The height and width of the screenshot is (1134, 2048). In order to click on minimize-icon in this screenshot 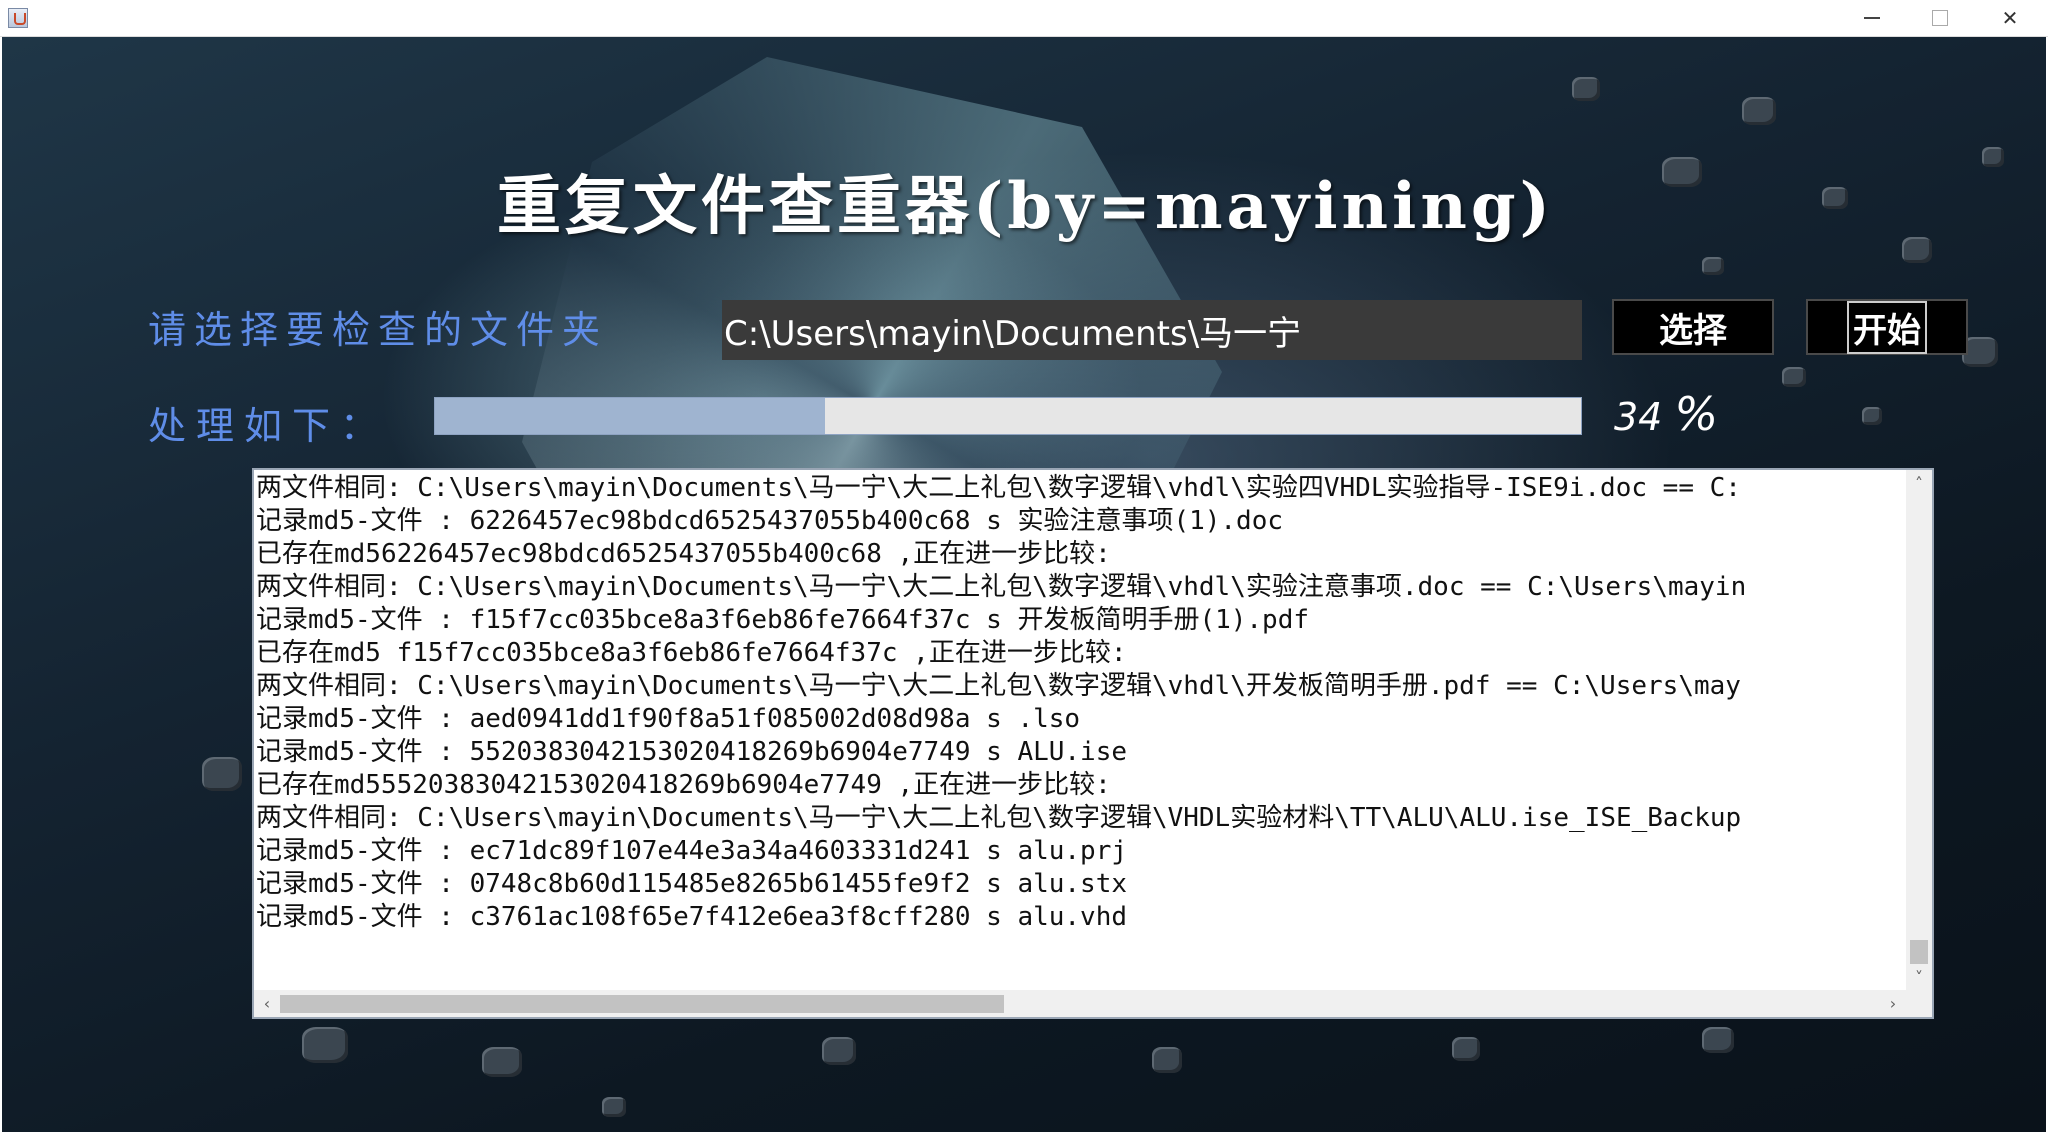, I will do `click(1872, 18)`.